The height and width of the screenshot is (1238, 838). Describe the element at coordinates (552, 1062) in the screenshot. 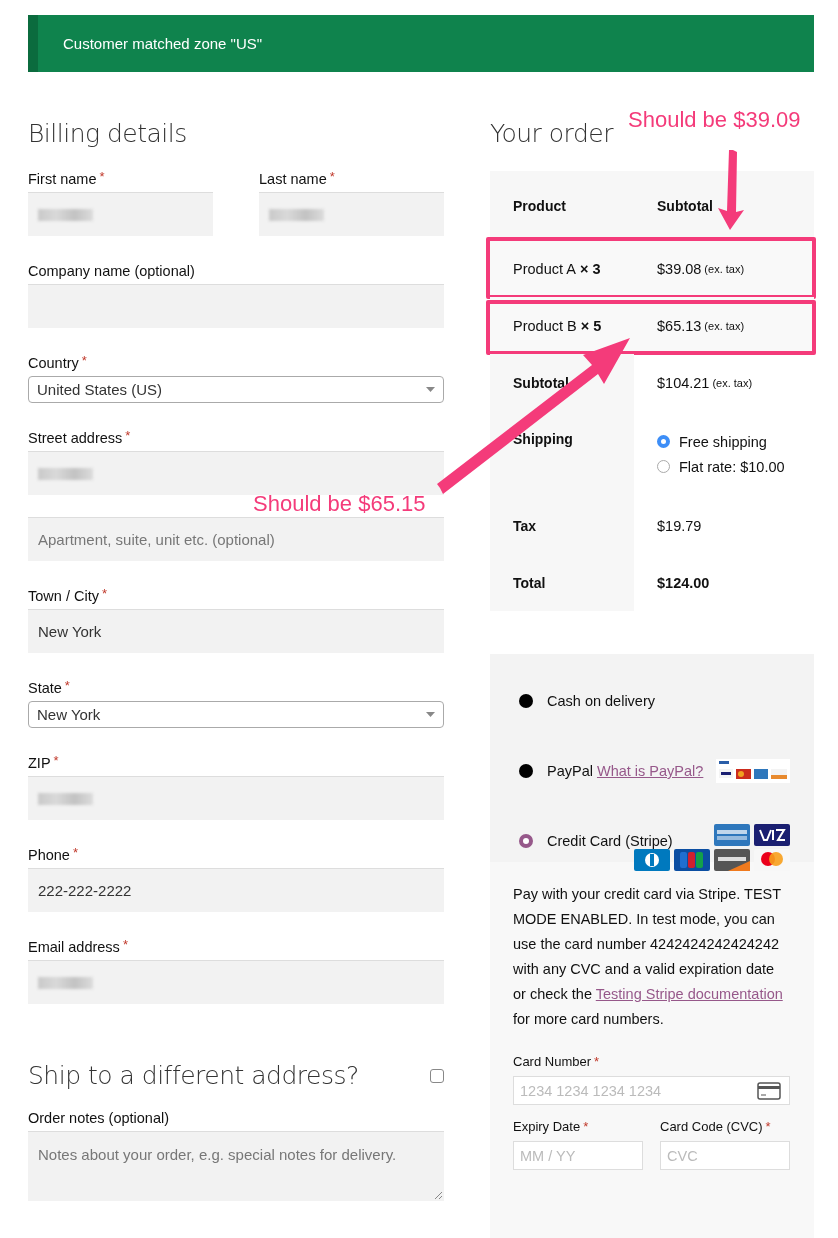

I see `field-label: Card Number` at that location.